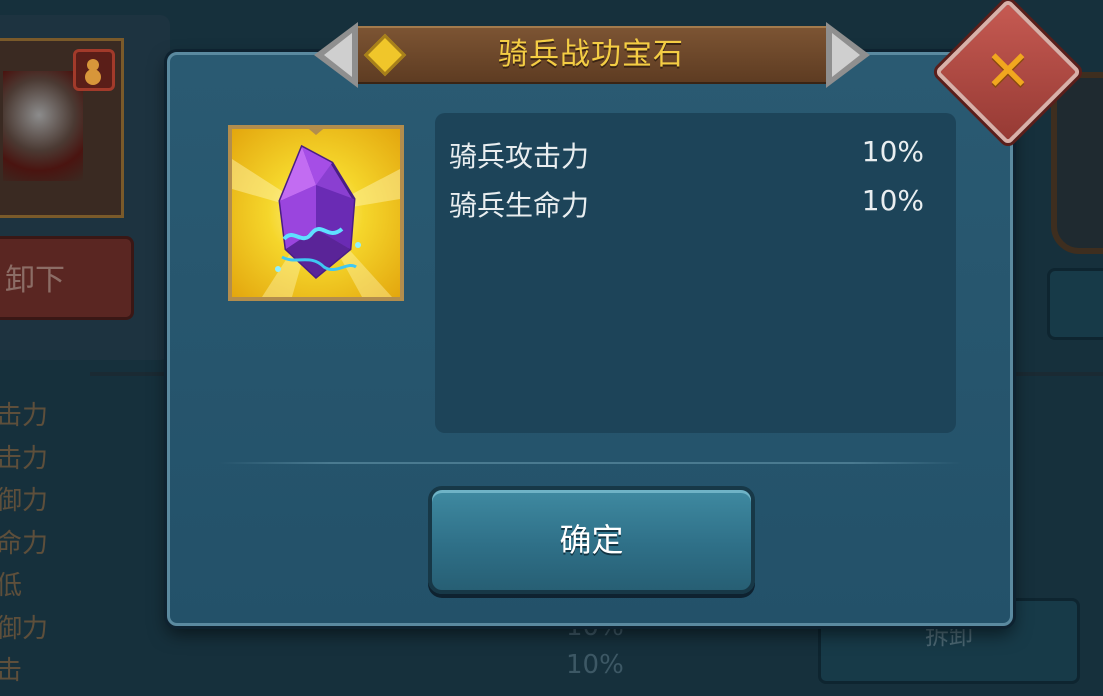 This screenshot has height=696, width=1103. What do you see at coordinates (43, 126) in the screenshot?
I see `hero-armor-image` at bounding box center [43, 126].